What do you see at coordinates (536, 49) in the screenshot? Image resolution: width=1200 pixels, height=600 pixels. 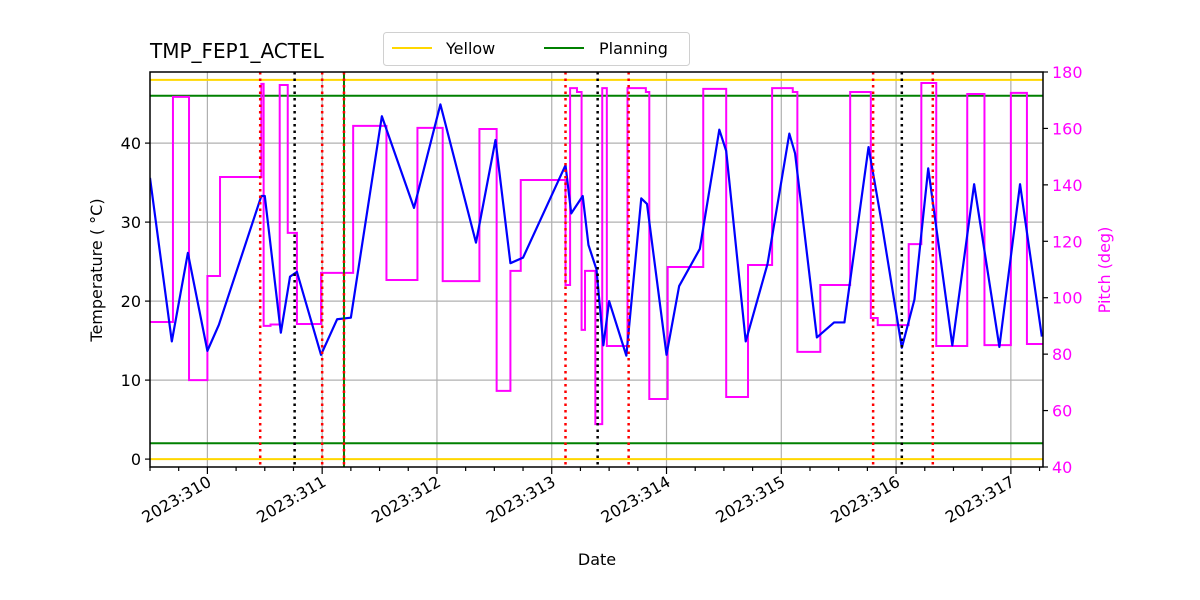 I see `legend: Yellow Planning` at bounding box center [536, 49].